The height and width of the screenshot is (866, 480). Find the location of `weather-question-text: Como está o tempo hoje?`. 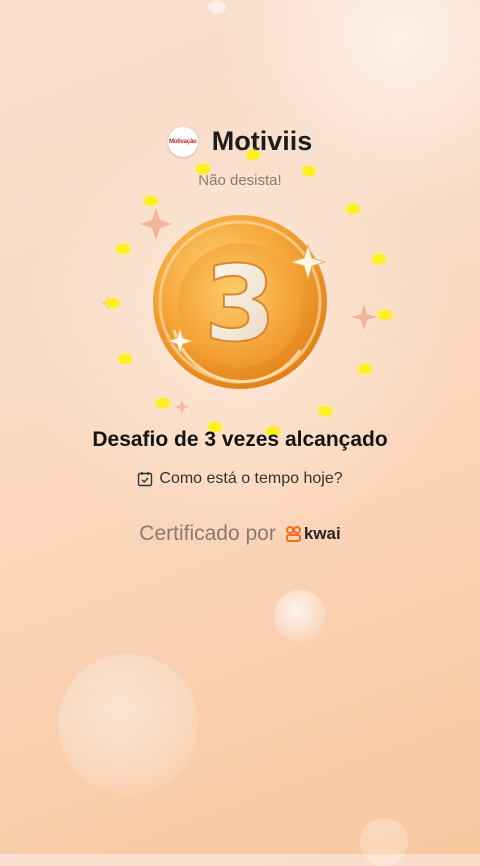

weather-question-text: Como está o tempo hoje? is located at coordinates (251, 478).